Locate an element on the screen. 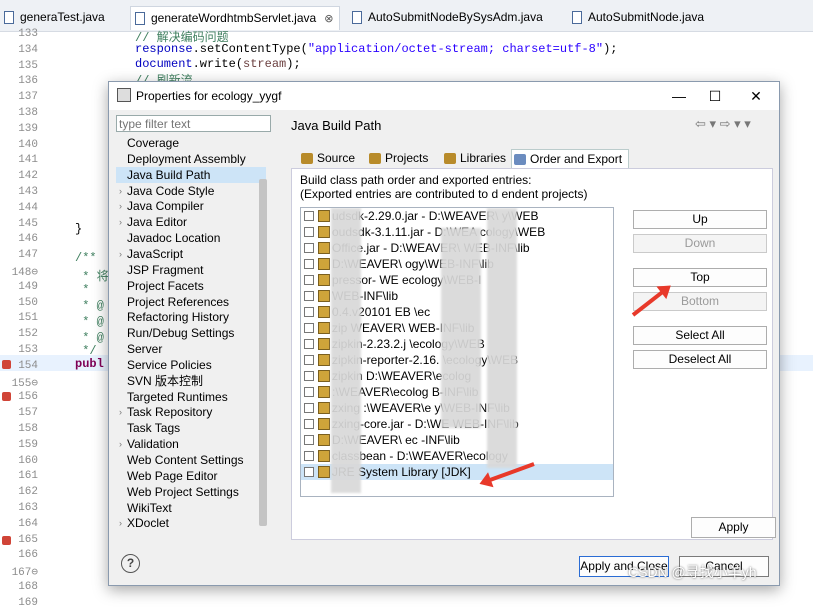 The height and width of the screenshot is (609, 813). tab-generatest: generaTest.java is located at coordinates (55, 18).